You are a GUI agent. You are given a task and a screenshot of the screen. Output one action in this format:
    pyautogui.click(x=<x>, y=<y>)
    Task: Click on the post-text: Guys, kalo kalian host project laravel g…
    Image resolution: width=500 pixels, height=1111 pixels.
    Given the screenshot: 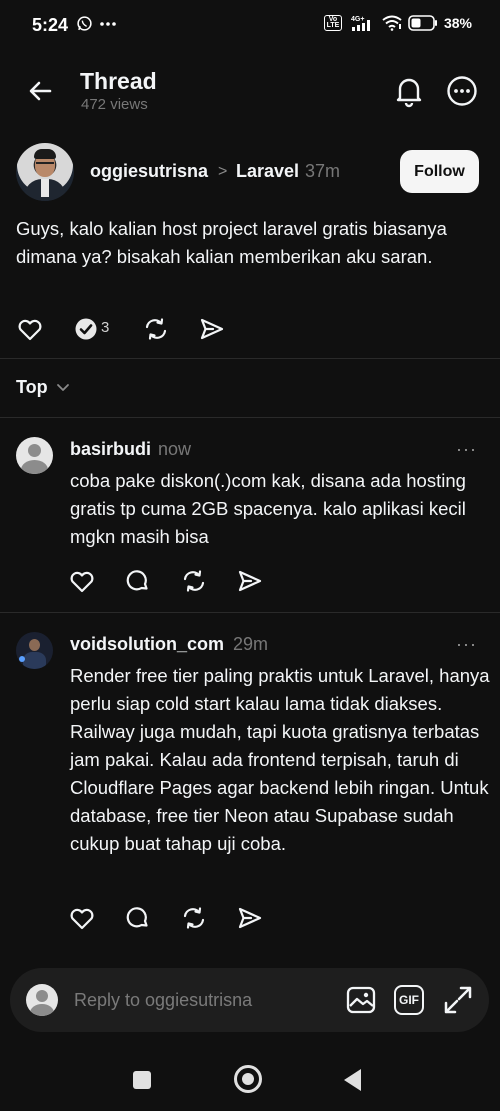 What is the action you would take?
    pyautogui.click(x=231, y=242)
    